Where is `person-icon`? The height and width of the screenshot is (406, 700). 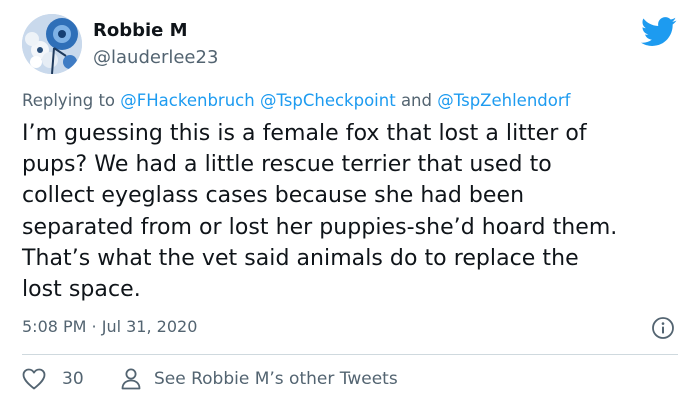 person-icon is located at coordinates (131, 379).